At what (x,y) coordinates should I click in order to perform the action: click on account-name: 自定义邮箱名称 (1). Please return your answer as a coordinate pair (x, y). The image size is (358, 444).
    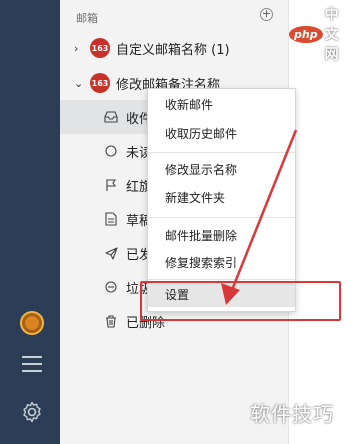
    Looking at the image, I should click on (173, 50).